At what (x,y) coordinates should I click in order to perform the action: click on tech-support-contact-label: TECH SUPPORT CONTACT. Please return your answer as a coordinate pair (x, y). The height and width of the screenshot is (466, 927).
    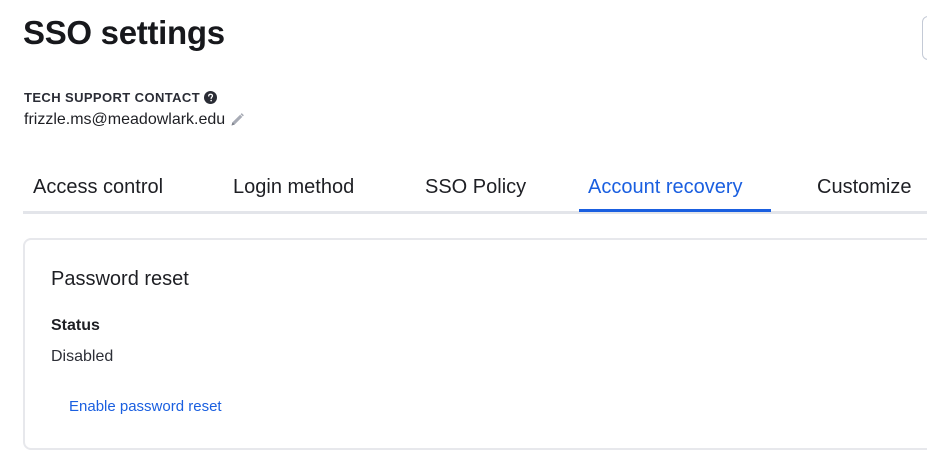
    Looking at the image, I should click on (112, 97).